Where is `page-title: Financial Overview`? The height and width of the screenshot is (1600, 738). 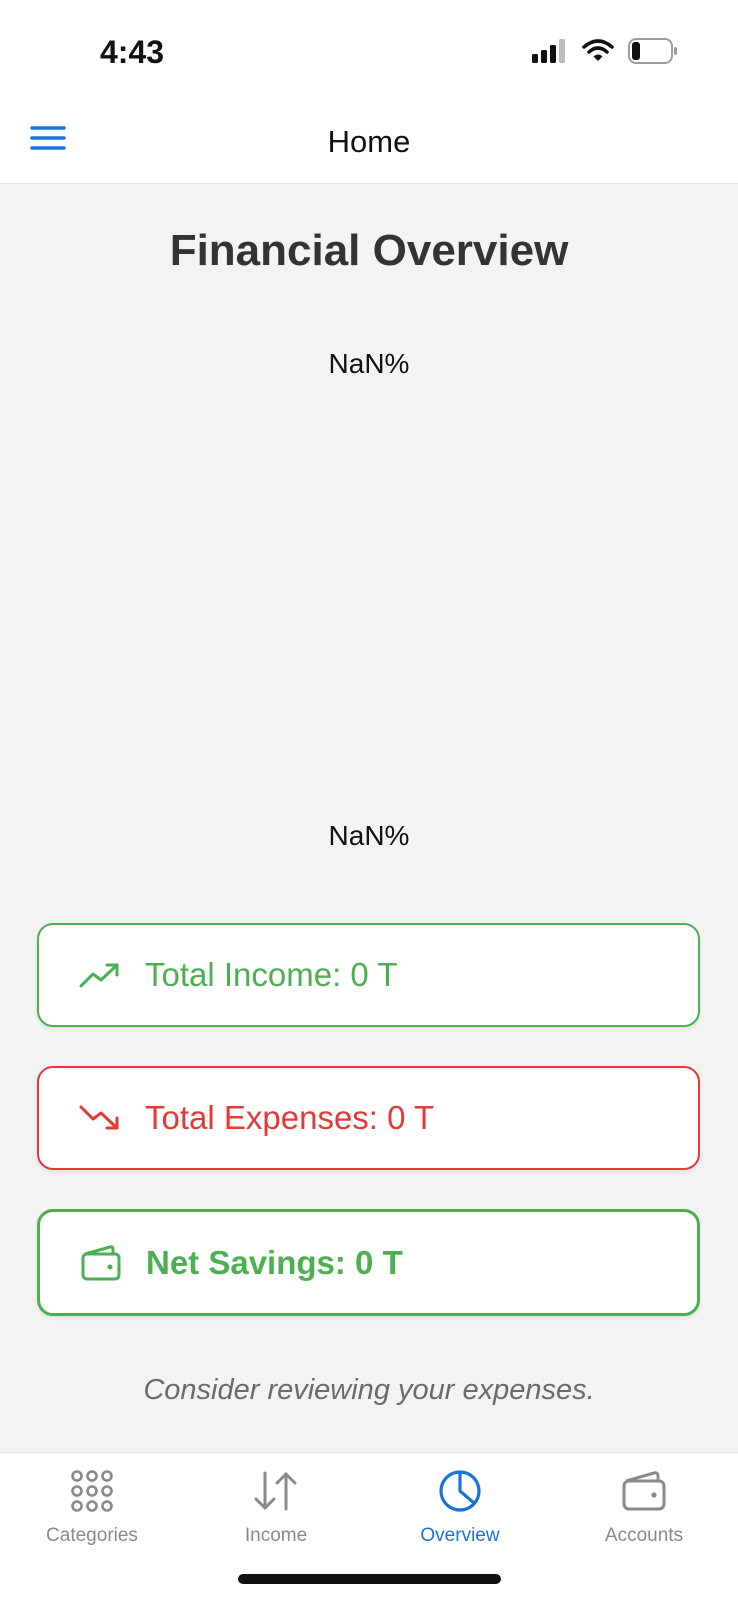
page-title: Financial Overview is located at coordinates (369, 250).